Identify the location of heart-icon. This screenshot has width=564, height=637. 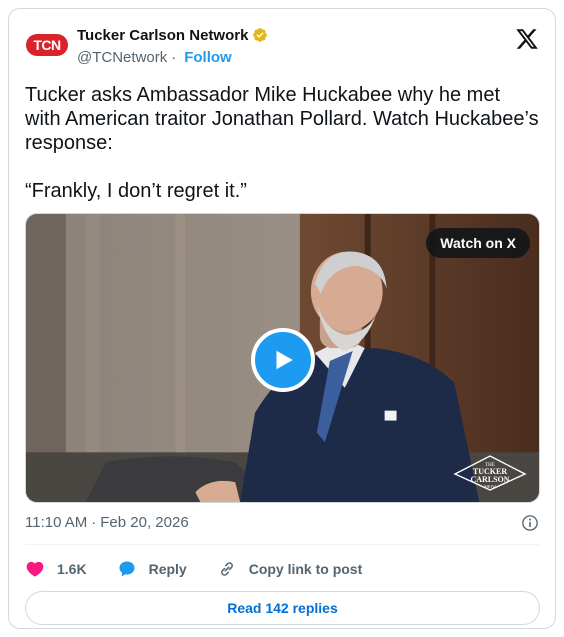
(35, 569).